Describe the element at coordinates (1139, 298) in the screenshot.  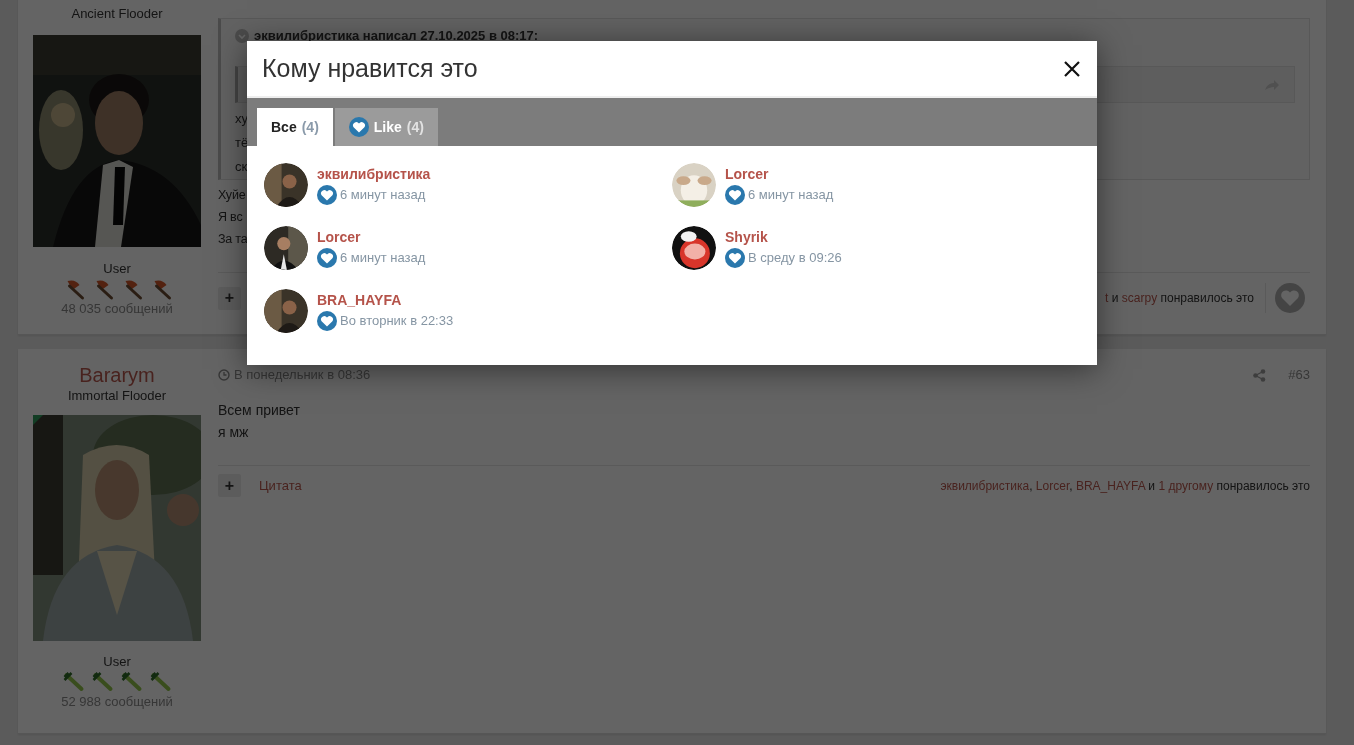
I see `user-link: scarpy` at that location.